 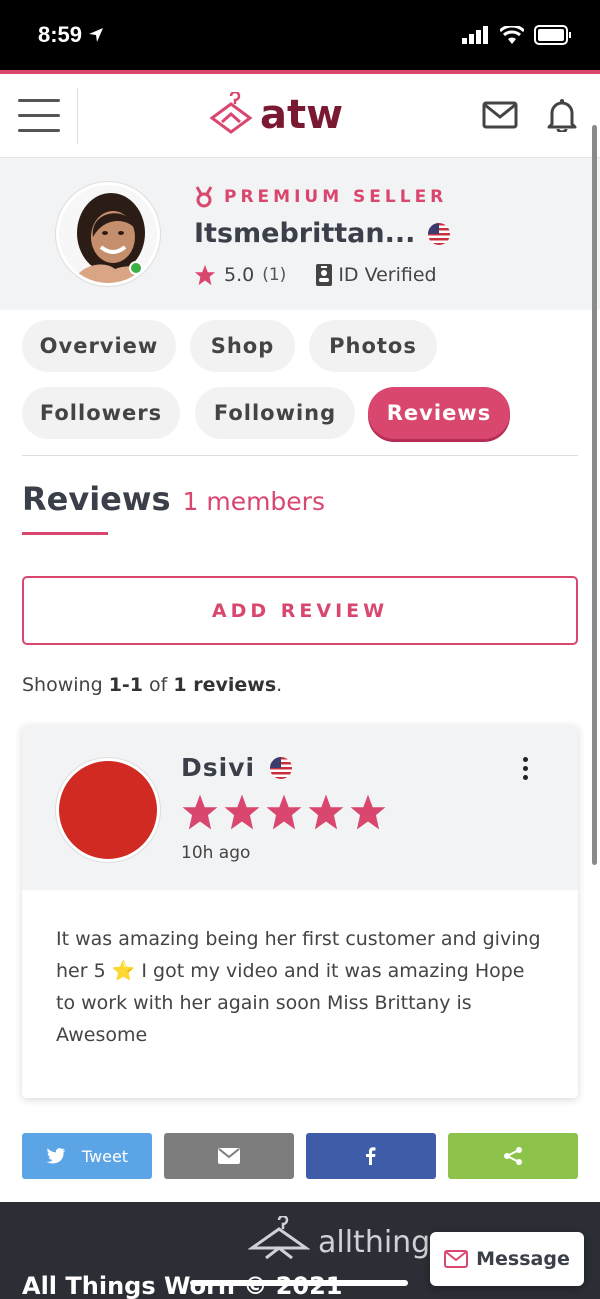 I want to click on message-label: Message, so click(x=523, y=1259).